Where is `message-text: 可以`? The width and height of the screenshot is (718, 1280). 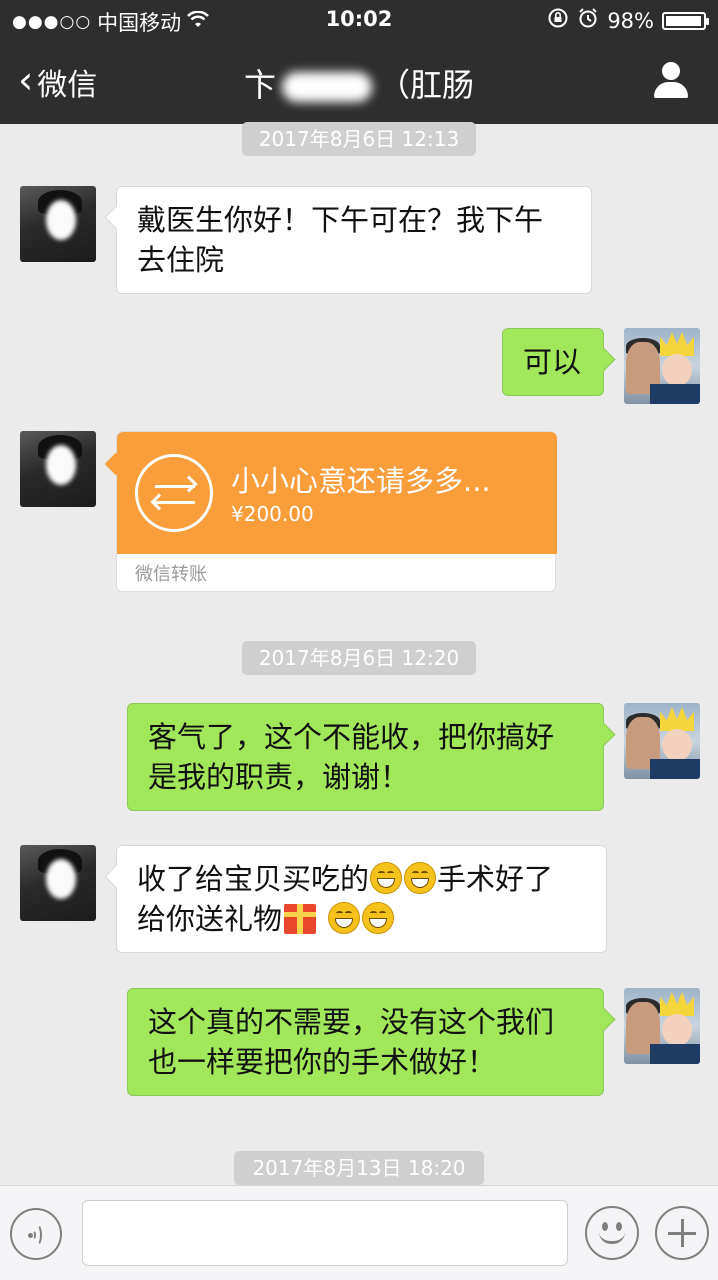
message-text: 可以 is located at coordinates (552, 362).